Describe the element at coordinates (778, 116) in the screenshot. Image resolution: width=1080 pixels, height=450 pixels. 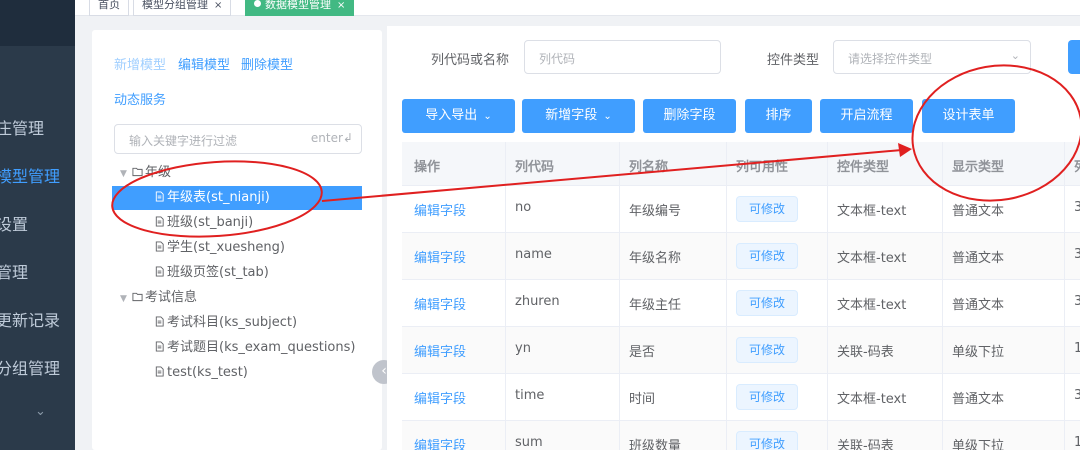
I see `sort-button: 排序` at that location.